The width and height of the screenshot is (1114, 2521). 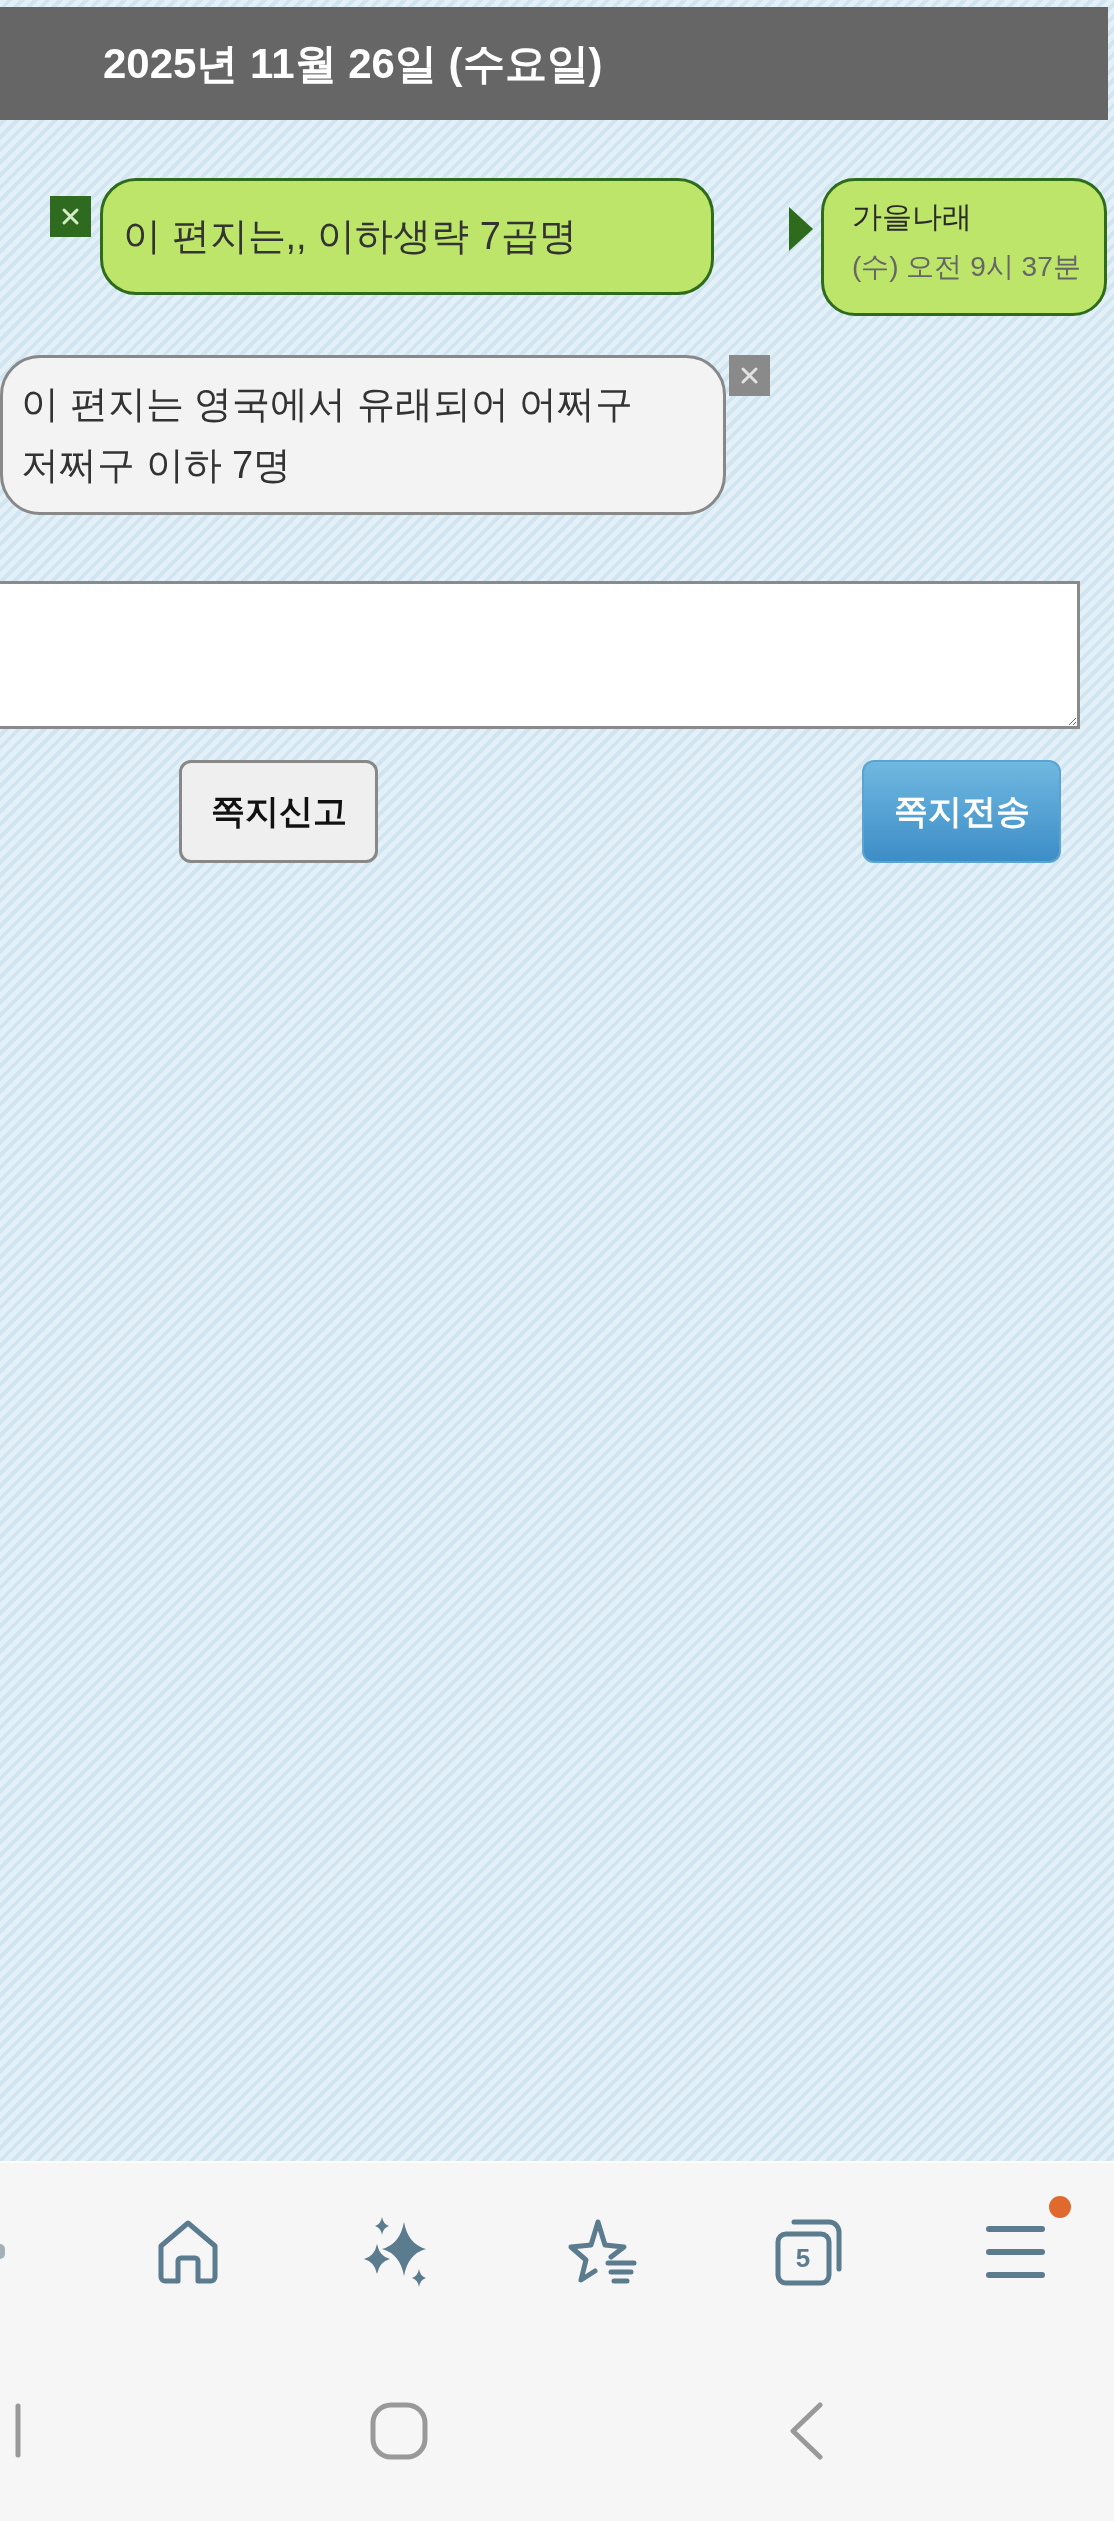 What do you see at coordinates (363, 435) in the screenshot?
I see `message-bubble: 이 편지는 영국에서 유래되어 어쩌구 저쩌구 이하 7명` at bounding box center [363, 435].